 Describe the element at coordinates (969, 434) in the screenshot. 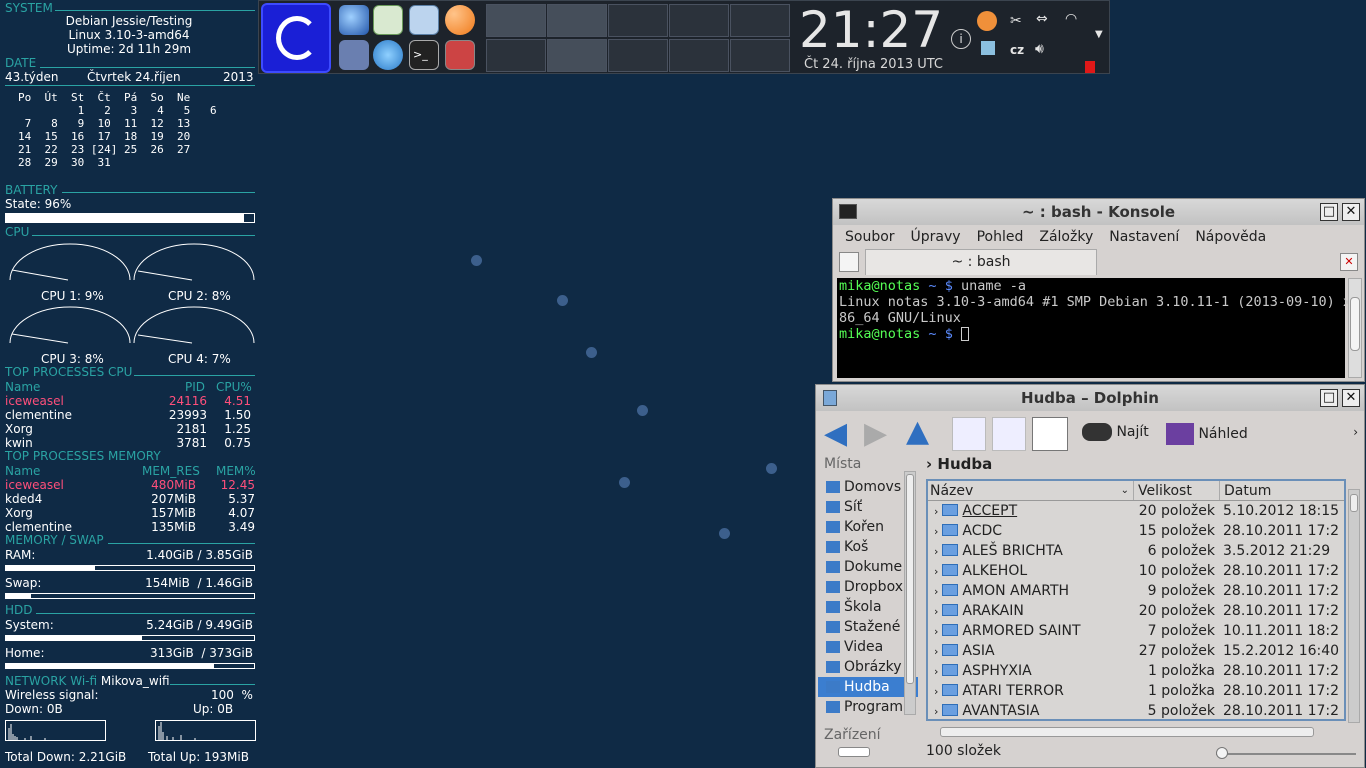

I see `icons-view-icon` at that location.